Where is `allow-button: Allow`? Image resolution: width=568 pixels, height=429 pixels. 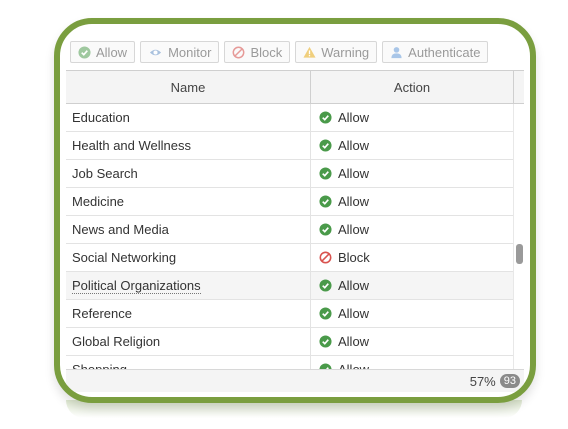
allow-button: Allow is located at coordinates (103, 52).